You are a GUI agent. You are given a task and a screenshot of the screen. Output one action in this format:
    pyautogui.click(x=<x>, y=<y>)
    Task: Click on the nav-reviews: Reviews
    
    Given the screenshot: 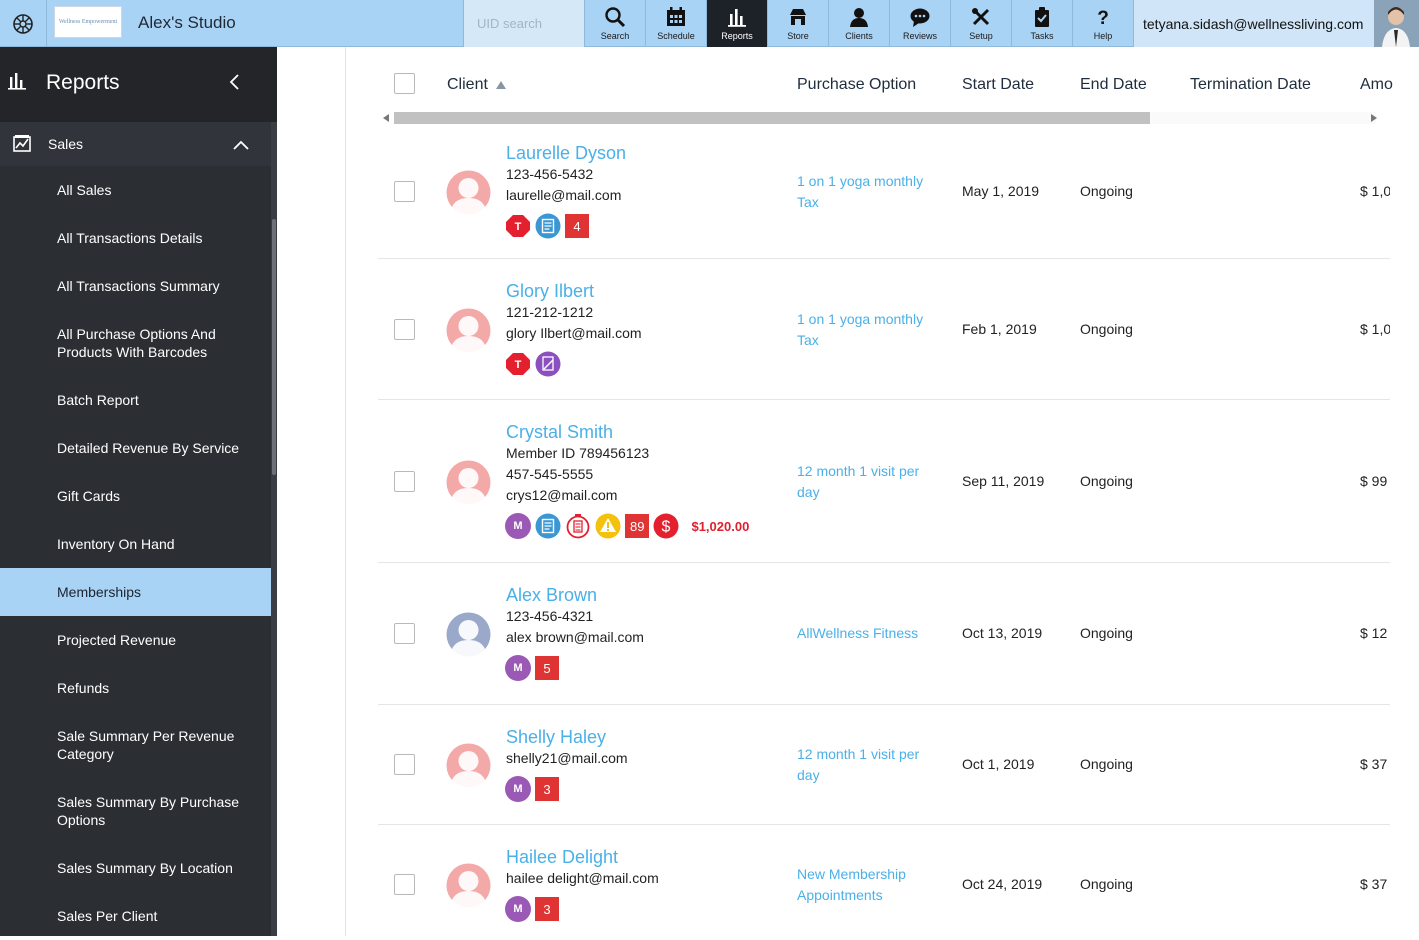 What is the action you would take?
    pyautogui.click(x=920, y=23)
    